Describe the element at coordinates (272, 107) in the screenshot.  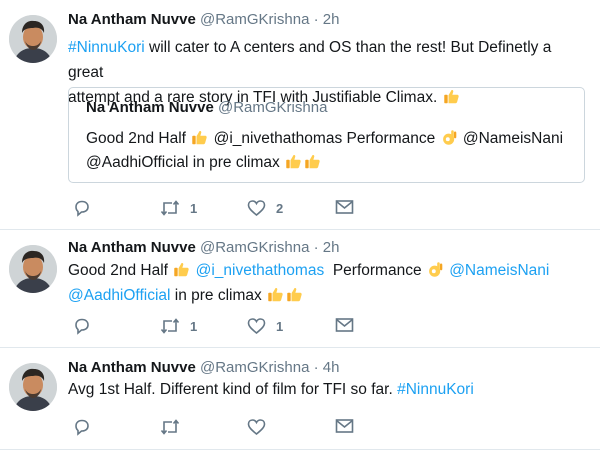
I see `quote-handle: @RamGKrishna` at that location.